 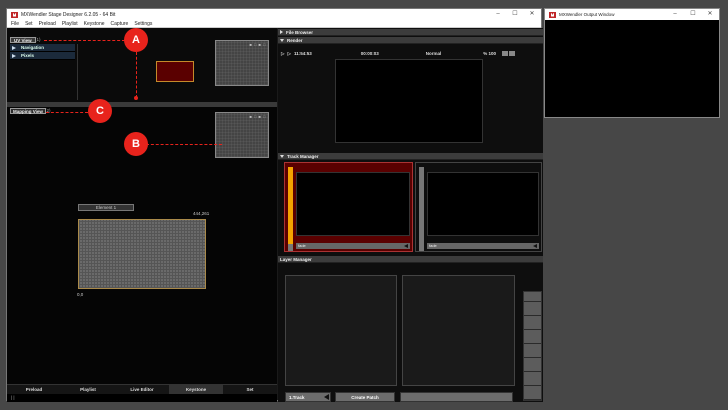 I want to click on coord-top-right: 444,261, so click(x=201, y=213).